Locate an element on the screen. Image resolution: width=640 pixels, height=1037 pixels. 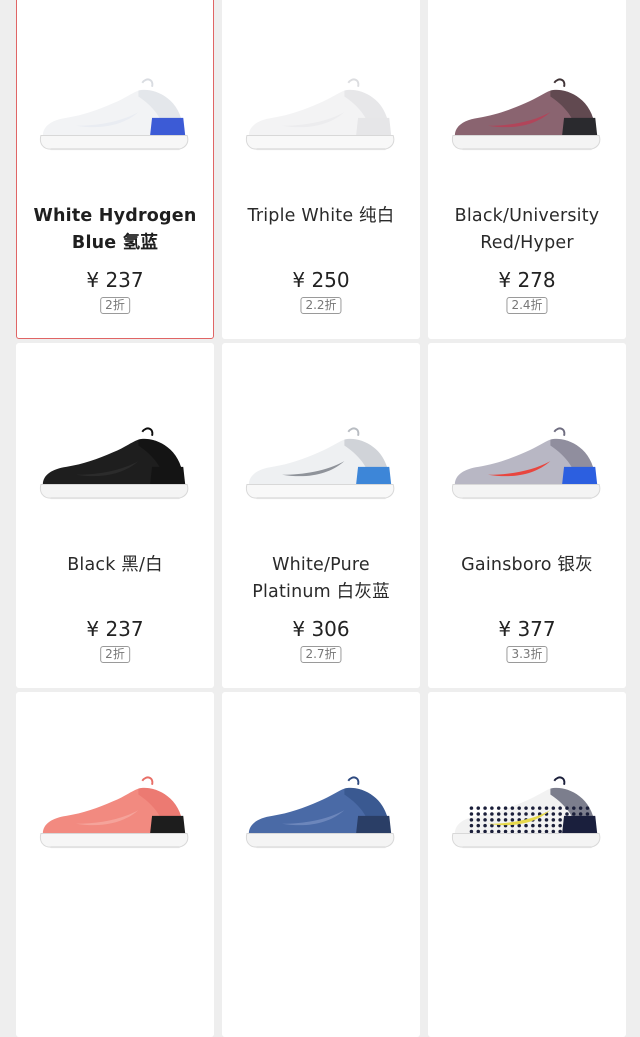
product-name: Triple White 纯白 is located at coordinates (321, 216).